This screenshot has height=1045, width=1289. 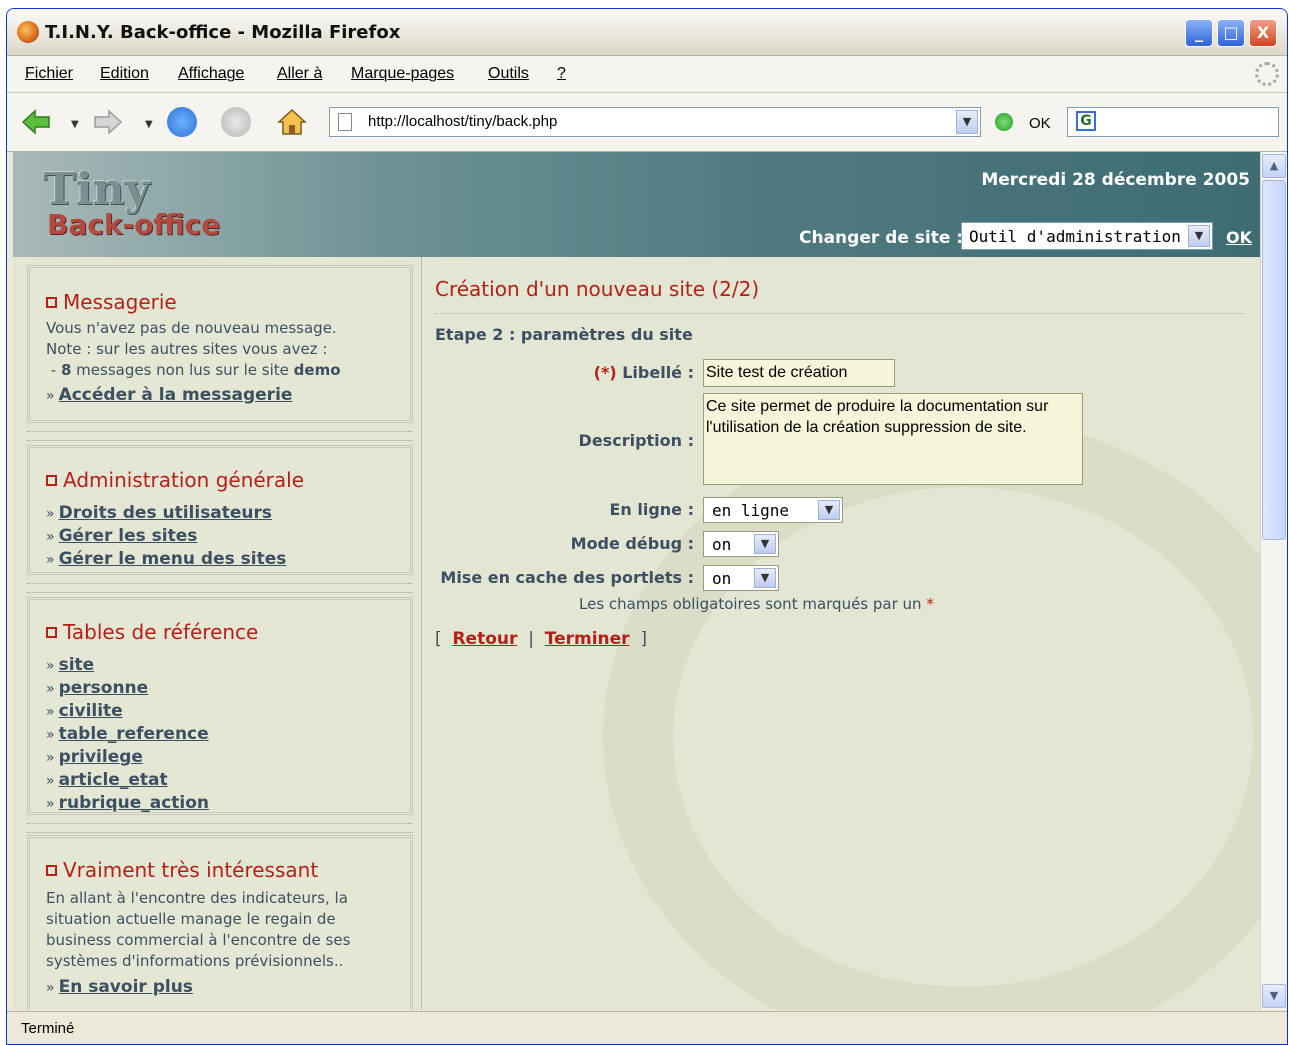 What do you see at coordinates (292, 122) in the screenshot?
I see `home-icon` at bounding box center [292, 122].